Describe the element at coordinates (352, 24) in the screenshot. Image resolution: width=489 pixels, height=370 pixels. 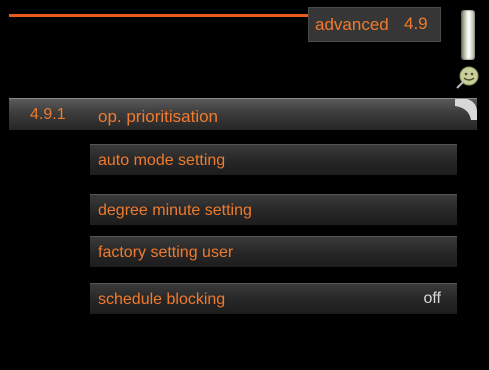
I see `header-title: advanced` at that location.